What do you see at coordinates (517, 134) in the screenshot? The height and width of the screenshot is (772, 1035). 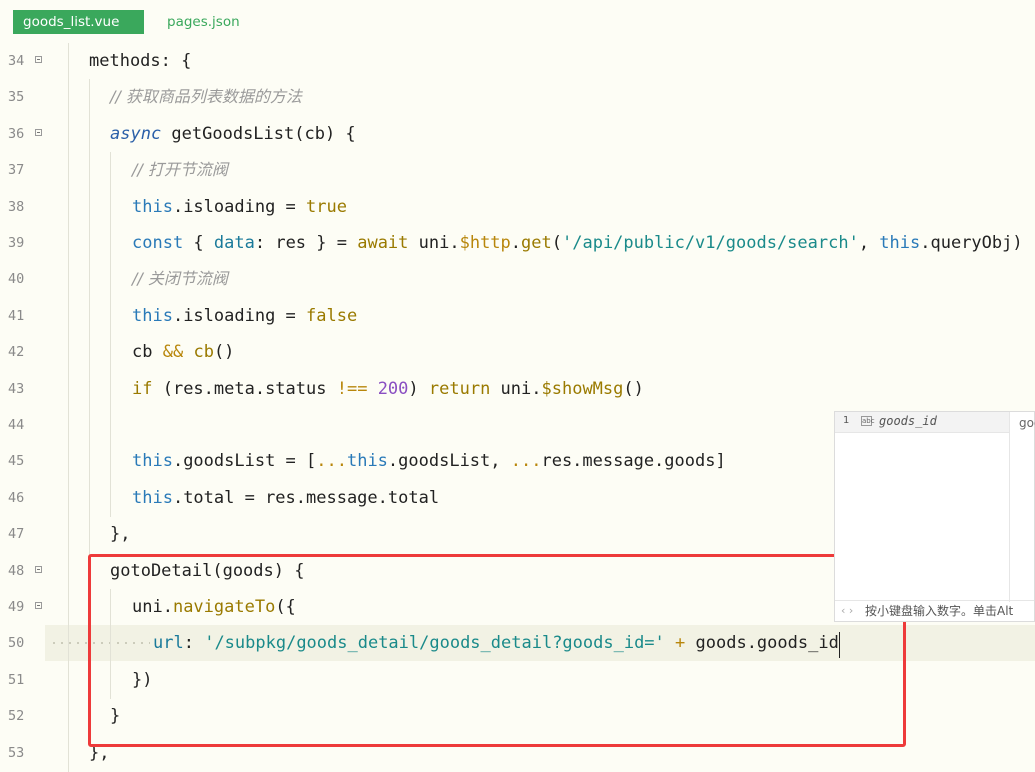 I see `code-line: 36 async getGoodsList(cb) {` at bounding box center [517, 134].